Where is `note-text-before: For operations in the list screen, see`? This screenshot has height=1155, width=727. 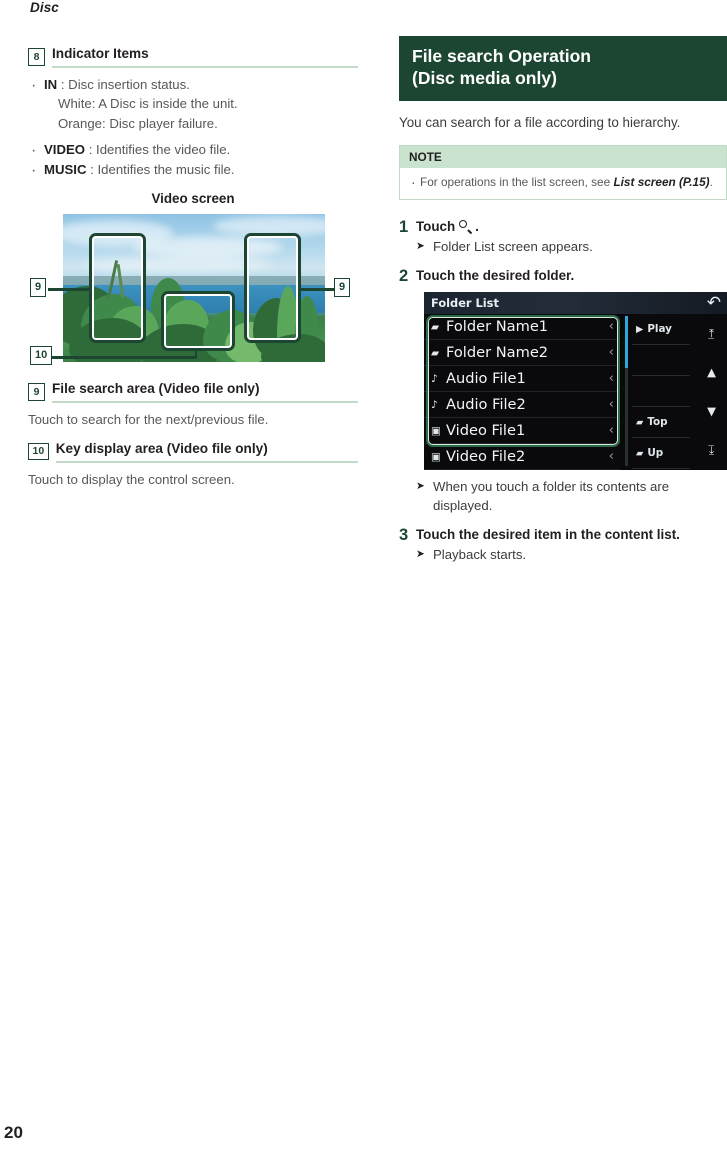 note-text-before: For operations in the list screen, see is located at coordinates (517, 181).